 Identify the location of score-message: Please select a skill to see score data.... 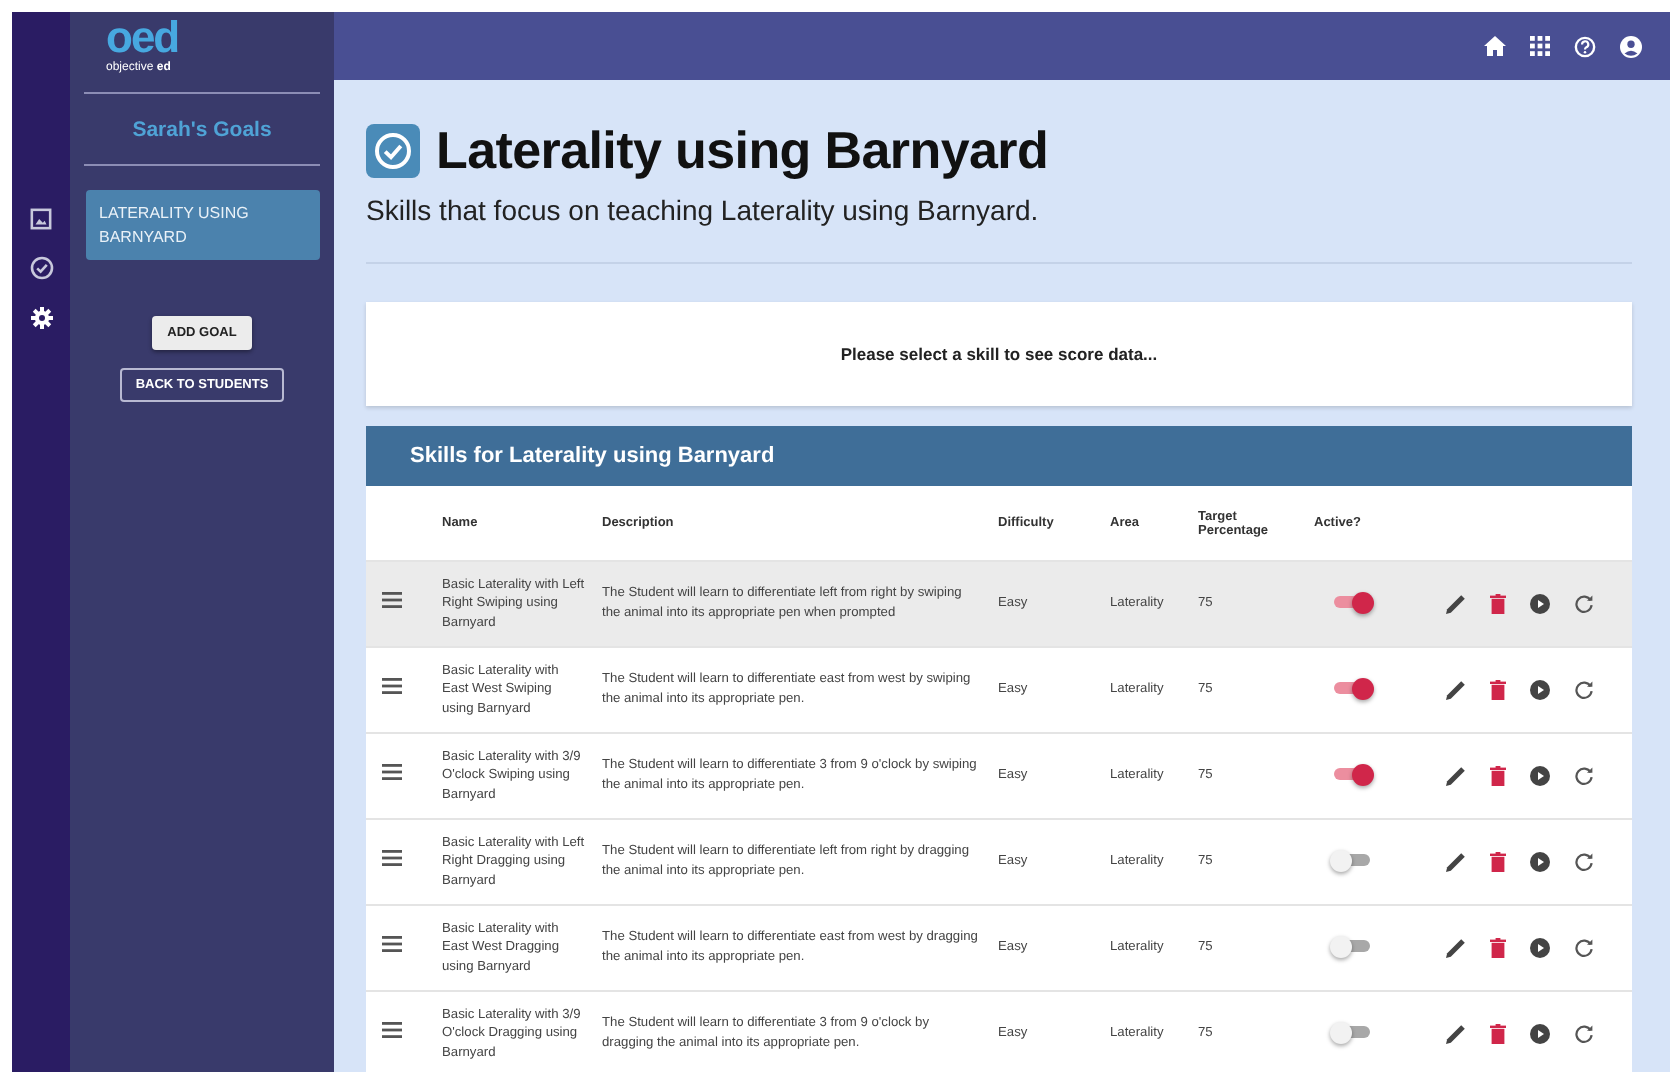
(999, 354).